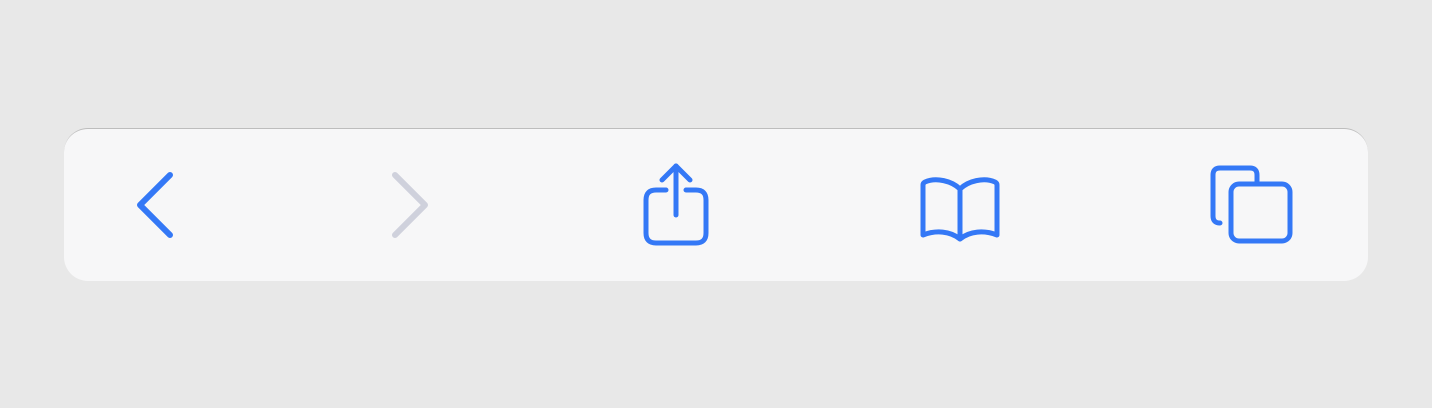 The image size is (1432, 408). I want to click on chevron-left-icon, so click(155, 205).